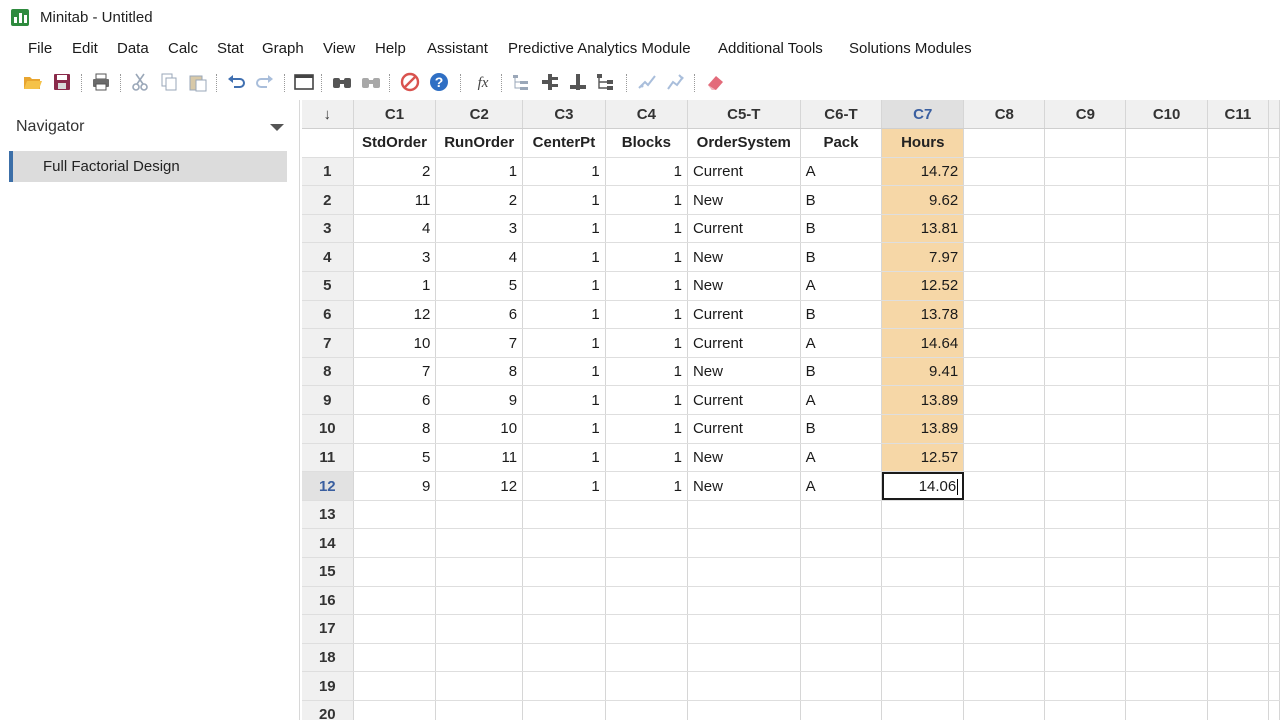 The image size is (1280, 720). I want to click on cut-icon, so click(140, 82).